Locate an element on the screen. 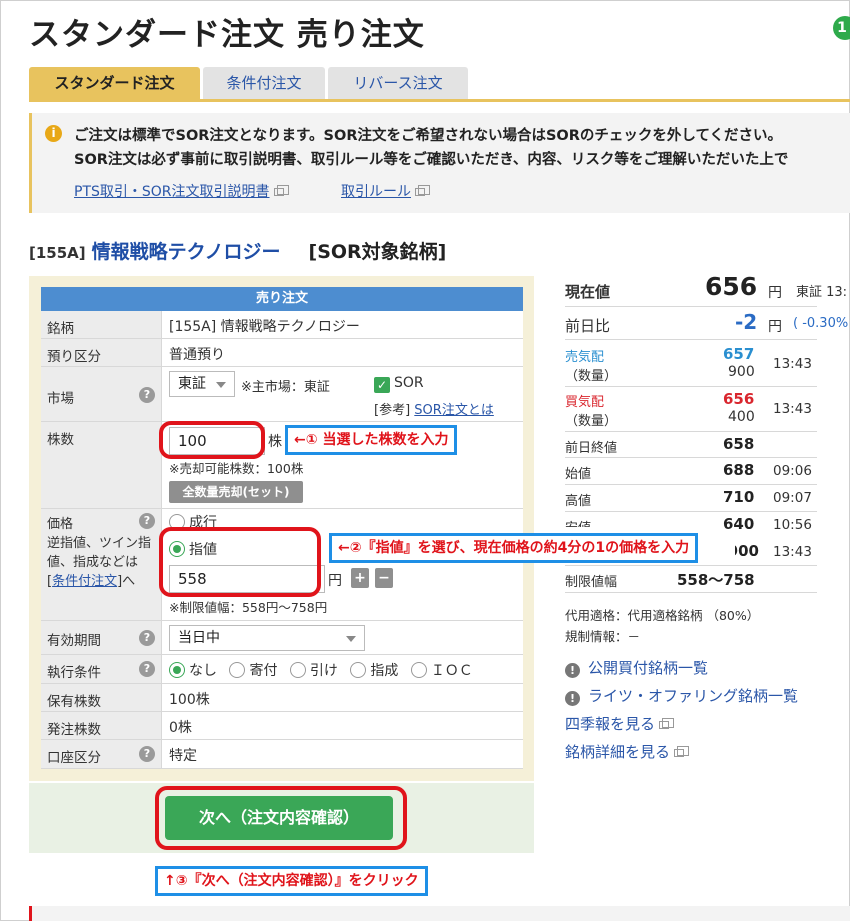 The height and width of the screenshot is (921, 850). stock-detail-link: 銘柄詳細を見る is located at coordinates (617, 752).